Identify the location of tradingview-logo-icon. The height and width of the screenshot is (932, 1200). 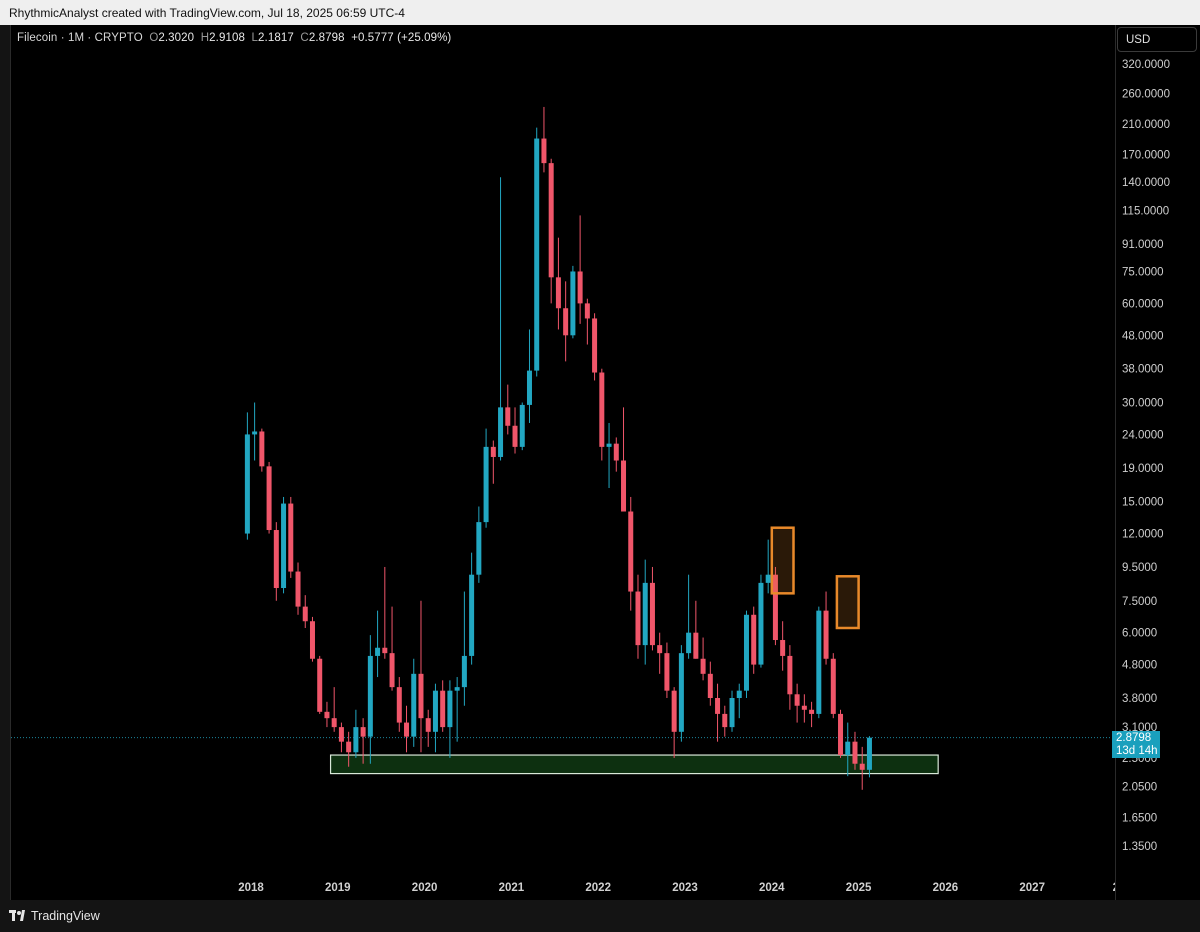
(18, 916).